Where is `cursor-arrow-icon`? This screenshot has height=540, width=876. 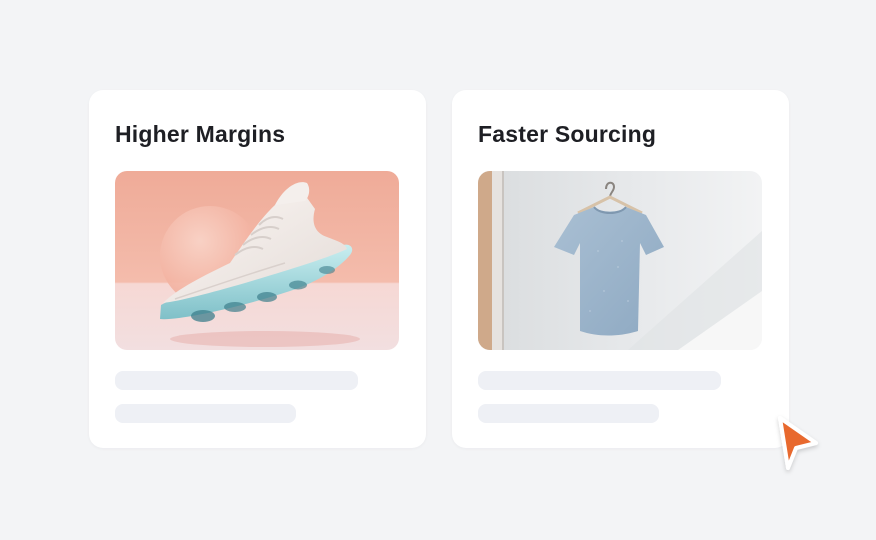 cursor-arrow-icon is located at coordinates (798, 445).